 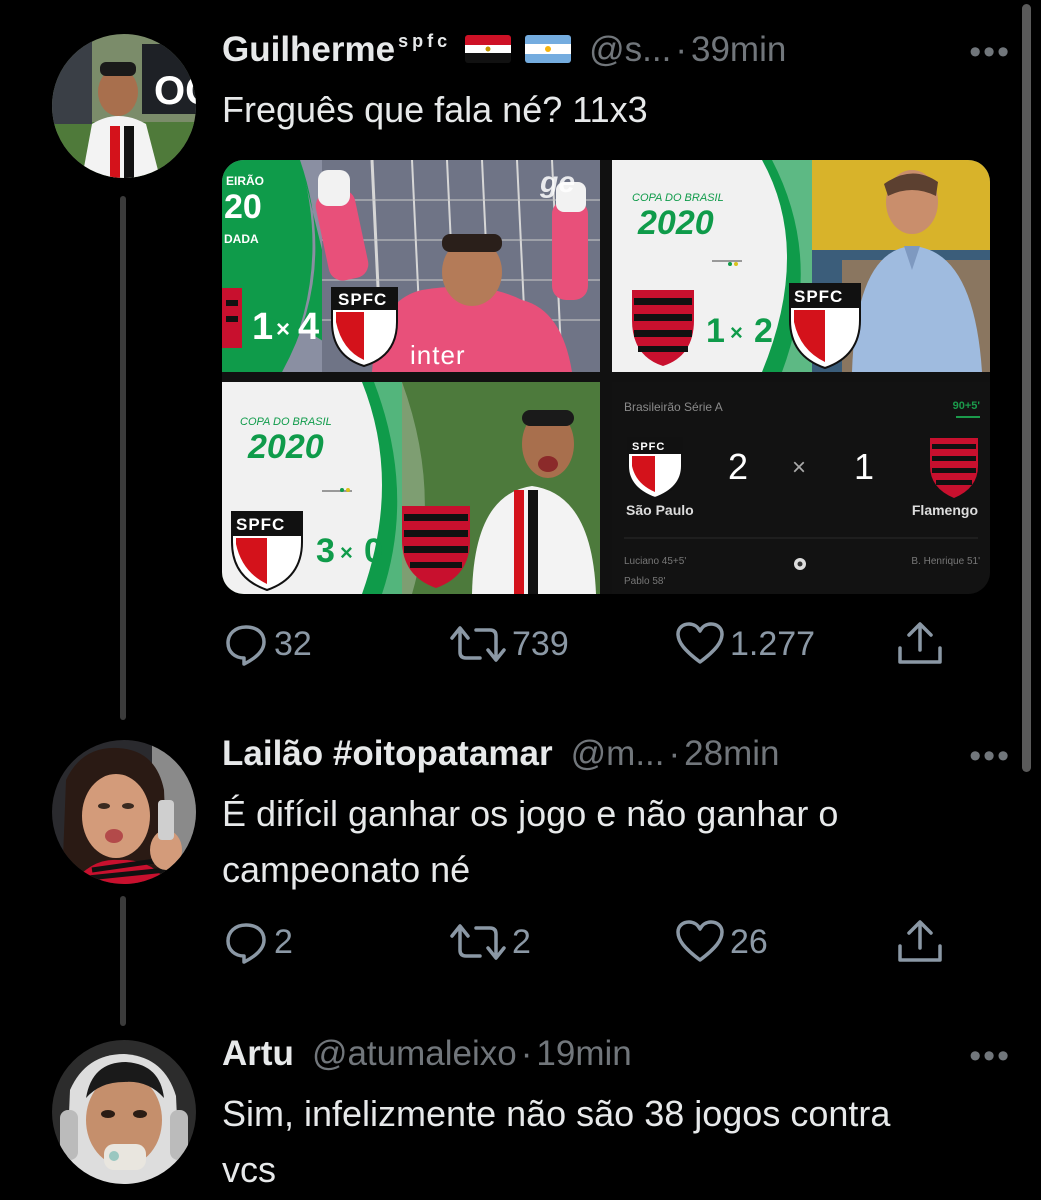 What do you see at coordinates (731, 754) in the screenshot?
I see `timestamp: 28min` at bounding box center [731, 754].